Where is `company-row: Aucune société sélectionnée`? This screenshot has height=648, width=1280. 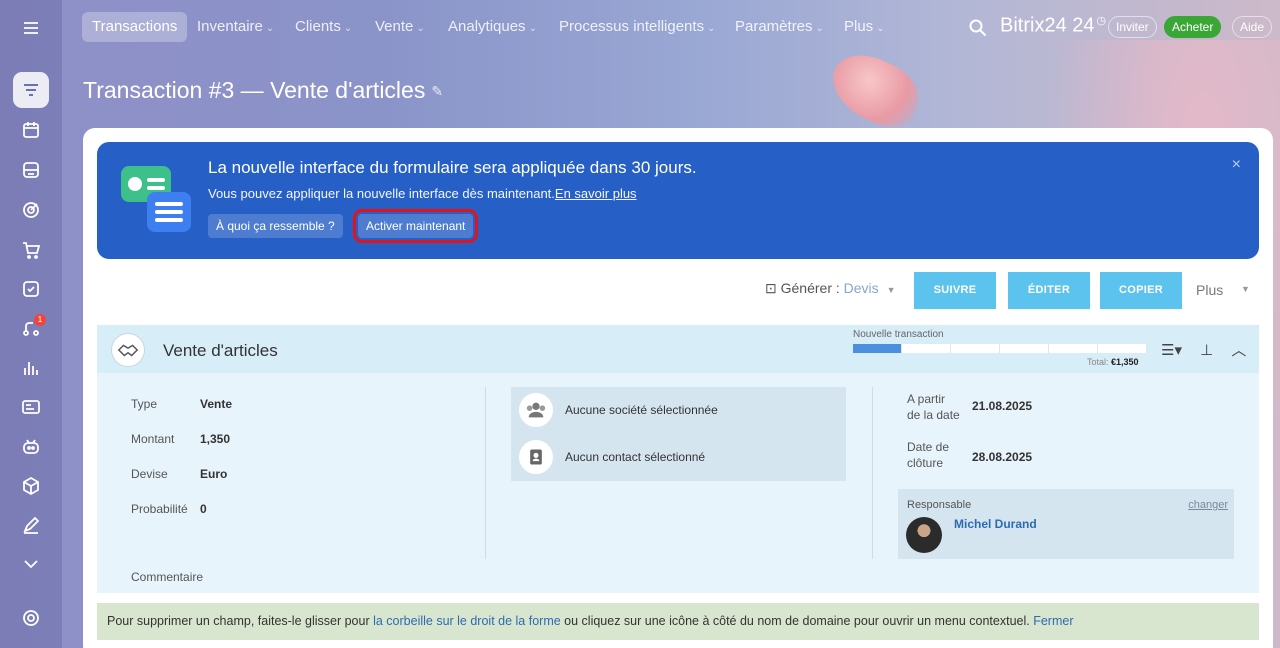
company-row: Aucune société sélectionnée is located at coordinates (618, 410).